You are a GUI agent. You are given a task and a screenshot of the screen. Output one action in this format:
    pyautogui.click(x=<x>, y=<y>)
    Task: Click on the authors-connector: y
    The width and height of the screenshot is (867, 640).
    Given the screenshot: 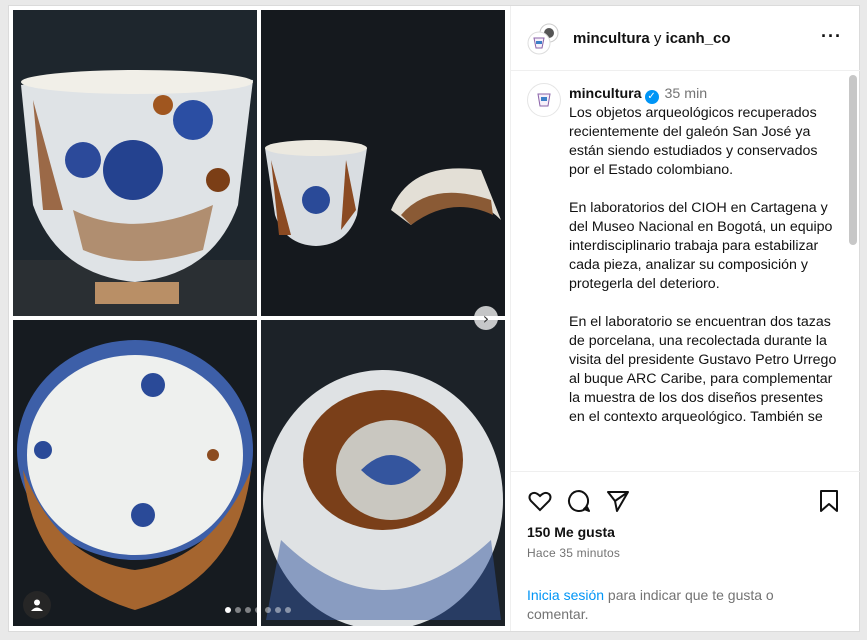 What is the action you would take?
    pyautogui.click(x=657, y=38)
    